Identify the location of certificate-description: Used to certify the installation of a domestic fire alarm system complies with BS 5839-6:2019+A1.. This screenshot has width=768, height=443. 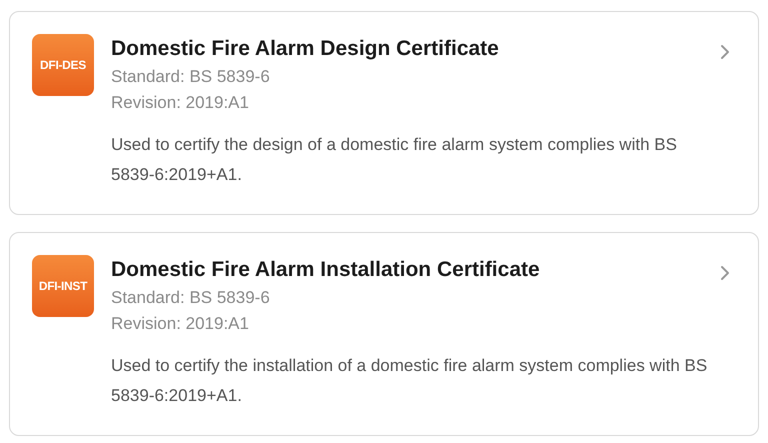
(409, 381).